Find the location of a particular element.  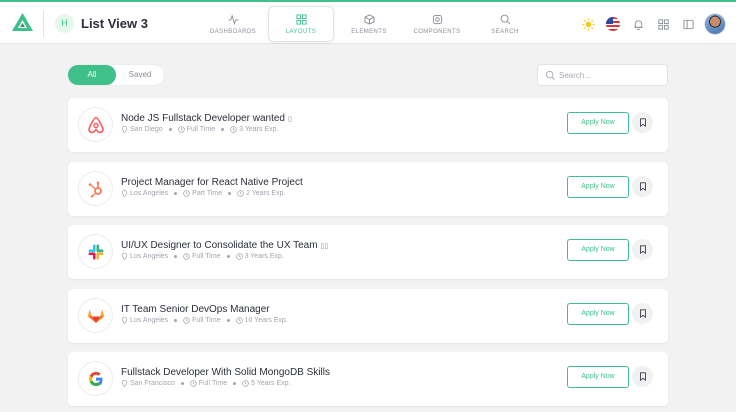

nav-search-label: SEARCH is located at coordinates (505, 31).